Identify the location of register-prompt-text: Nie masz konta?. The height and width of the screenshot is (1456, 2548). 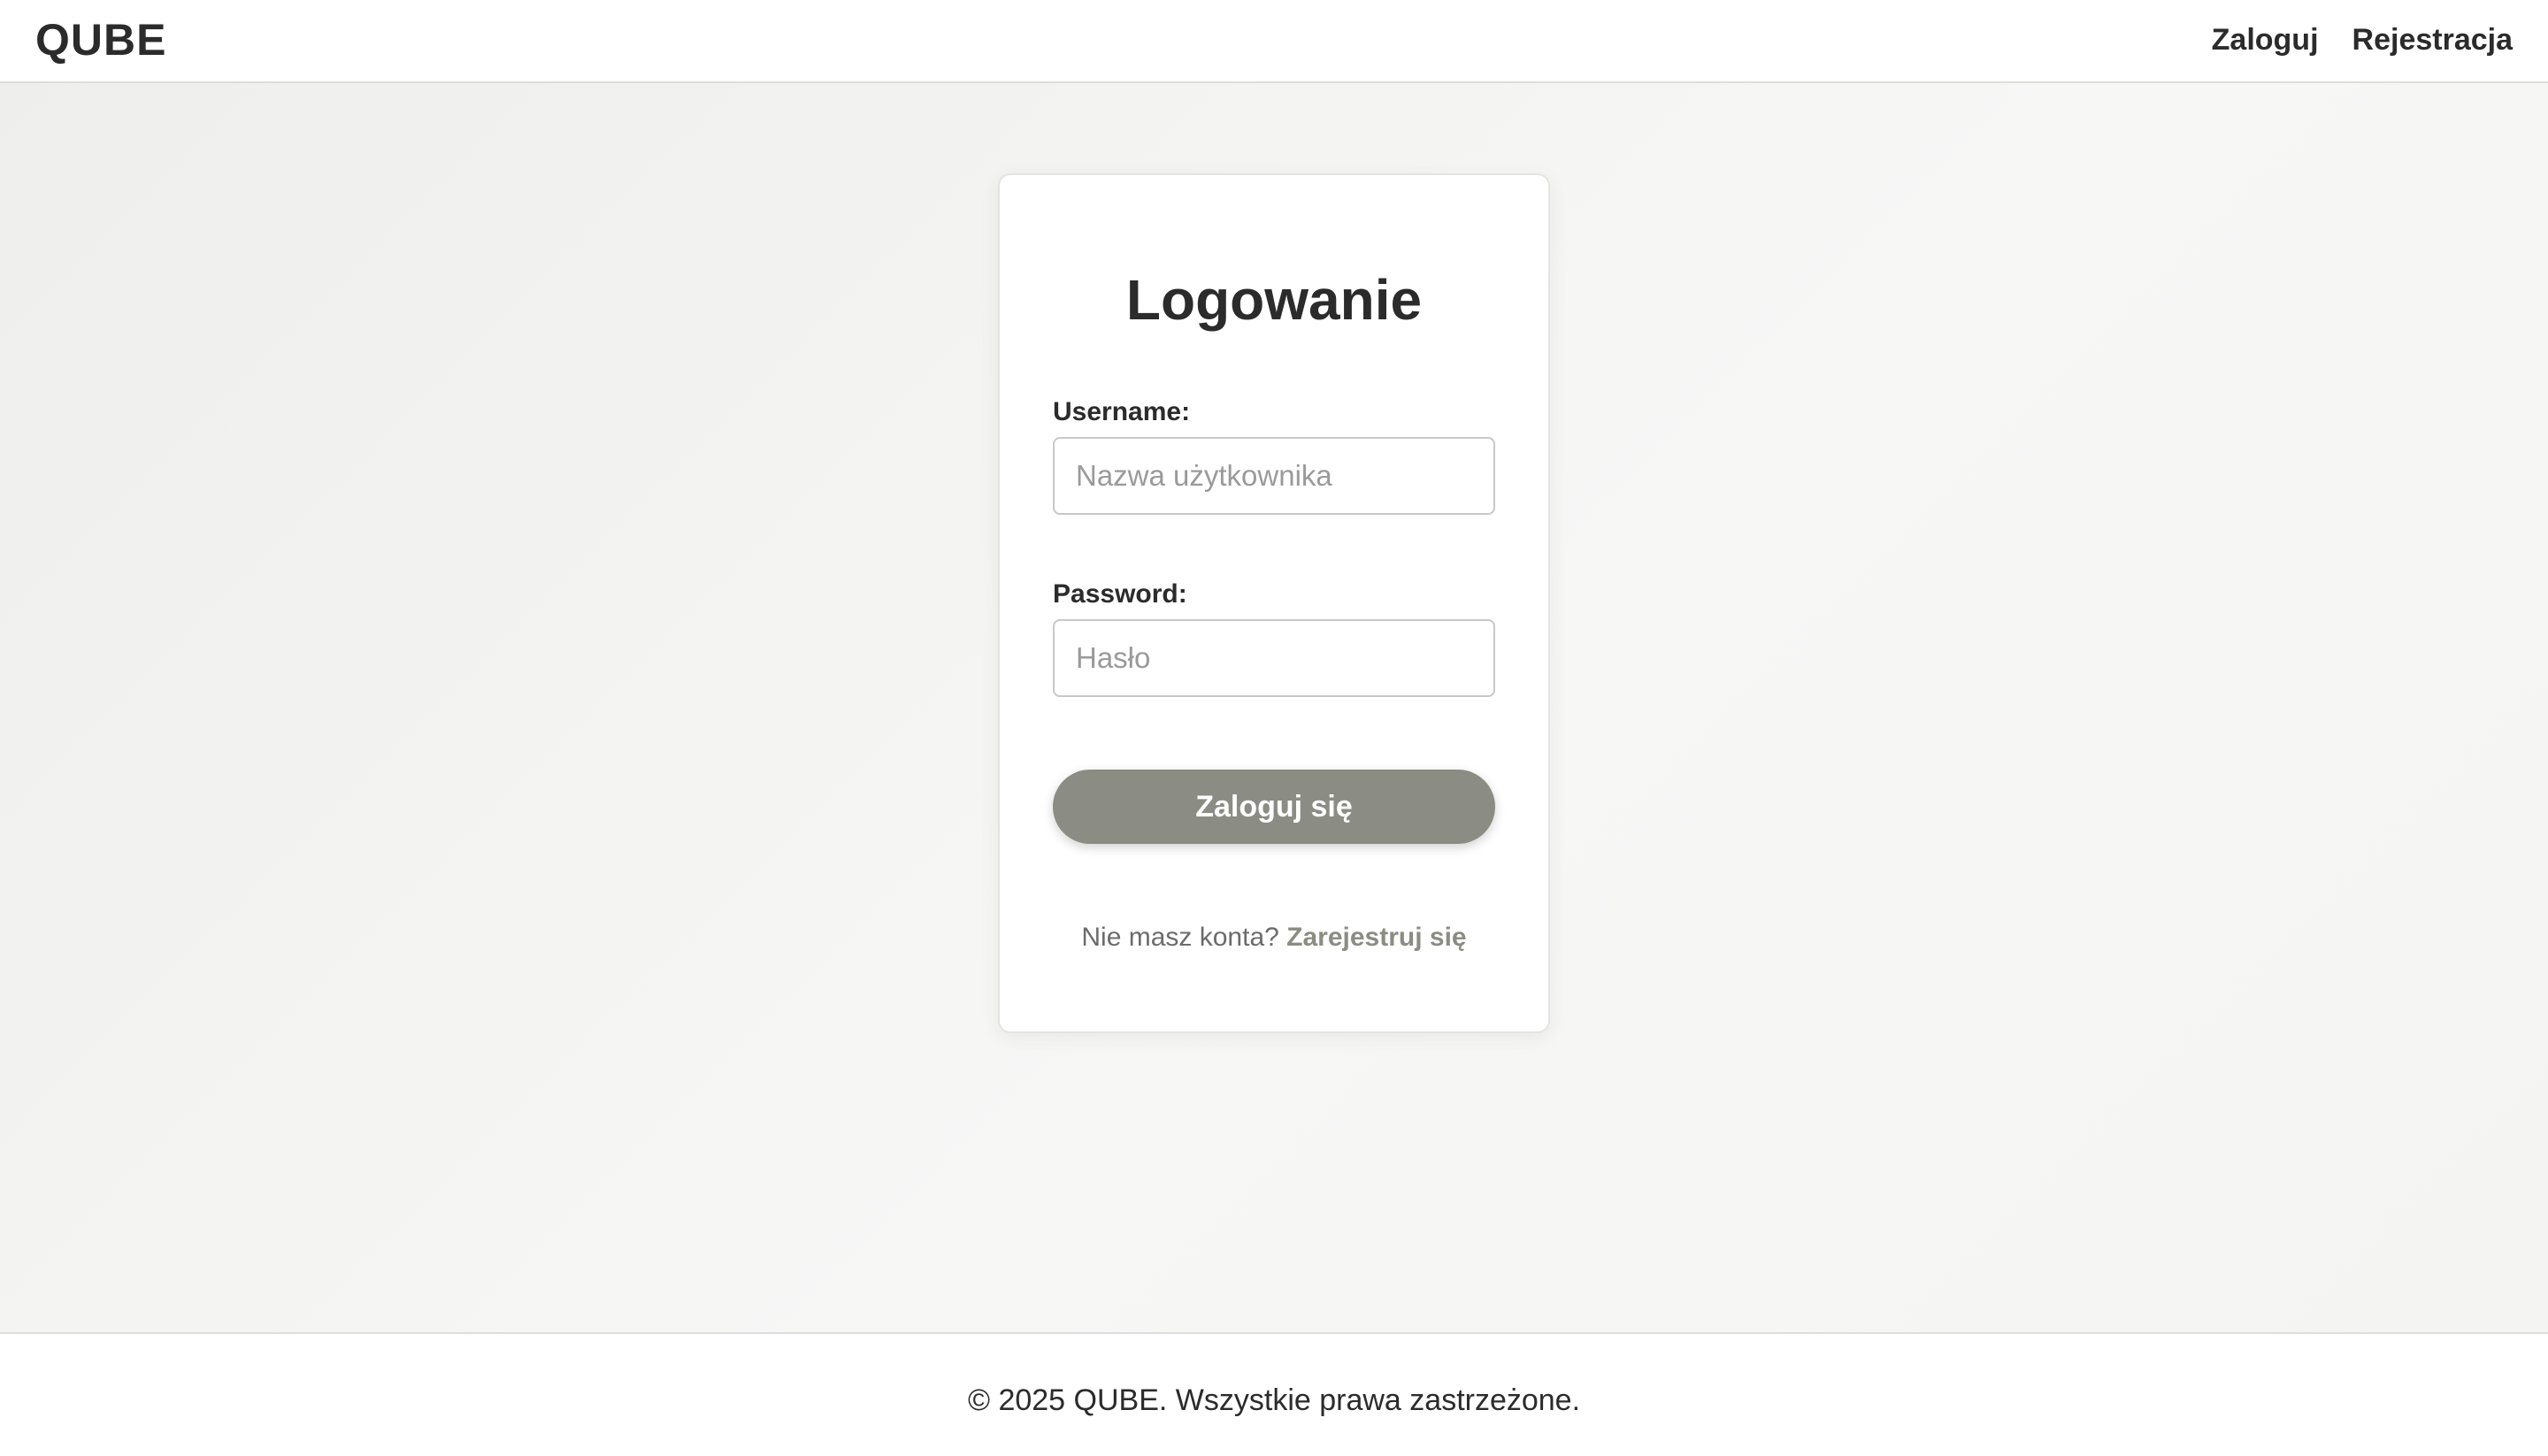
(1184, 938).